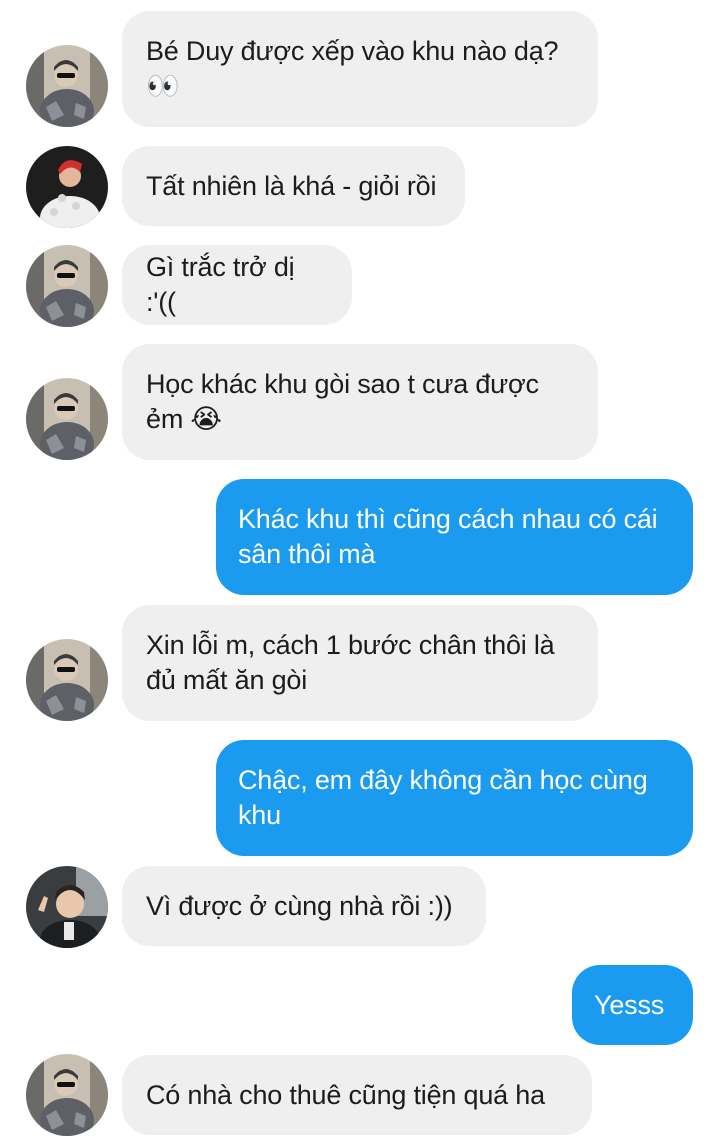  I want to click on message-bubble-received: Vì được ở cùng nhà rồi :)), so click(304, 906).